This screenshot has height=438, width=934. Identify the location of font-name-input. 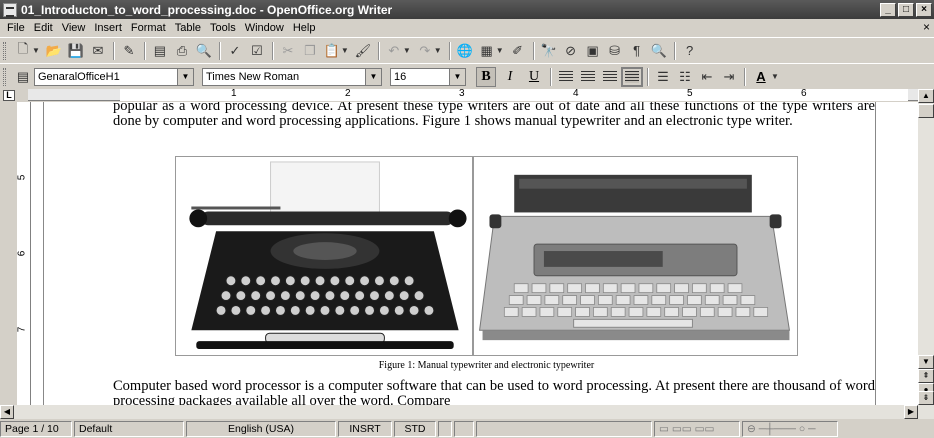
(284, 76).